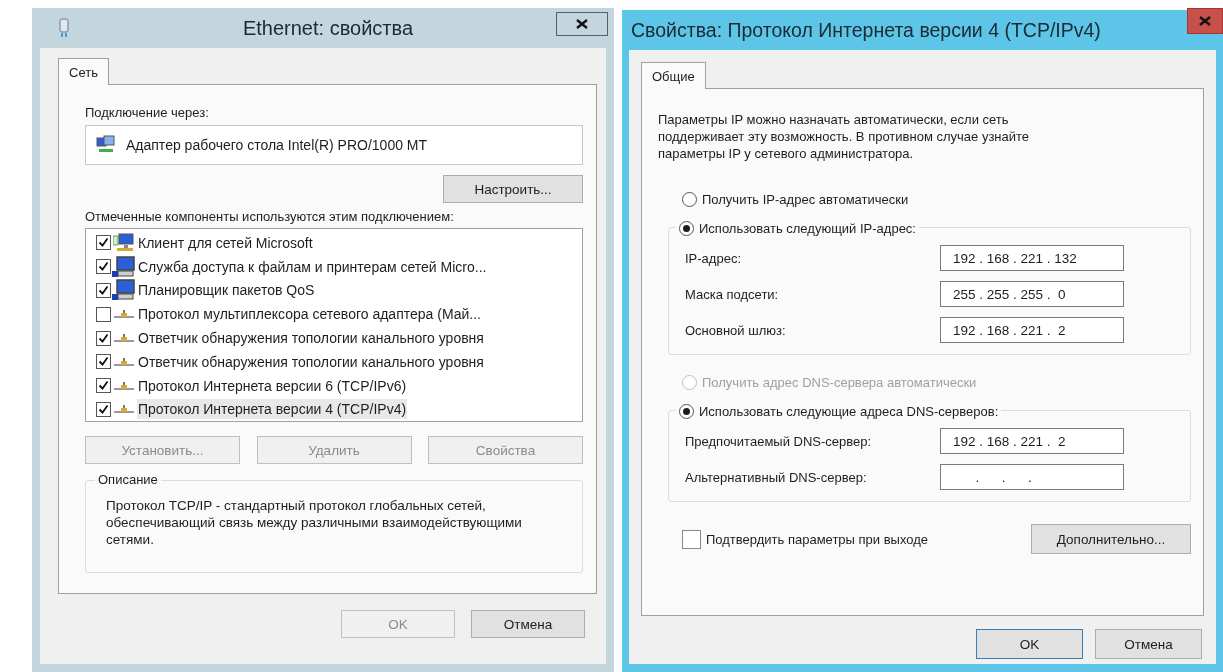  I want to click on component-item: Протокол Интернета версии 4 (TCP/IPv4), so click(272, 409).